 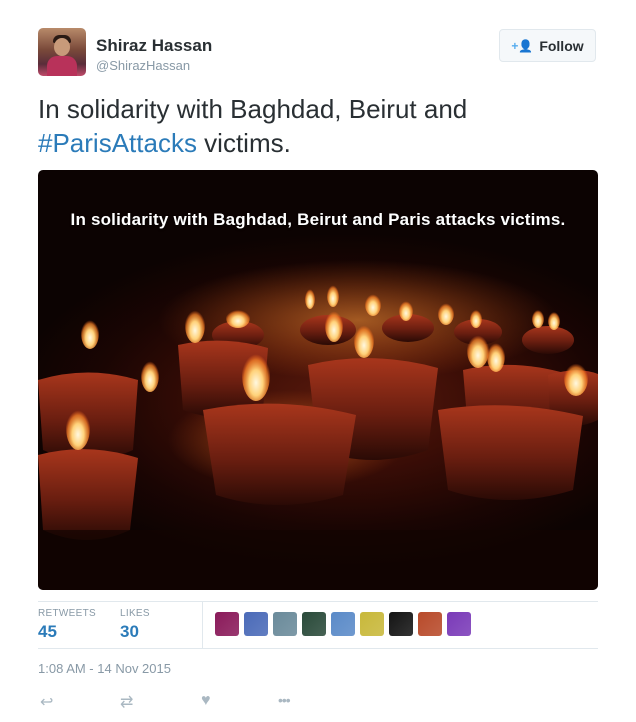 What do you see at coordinates (243, 143) in the screenshot?
I see `tweet-text-tail: victims.` at bounding box center [243, 143].